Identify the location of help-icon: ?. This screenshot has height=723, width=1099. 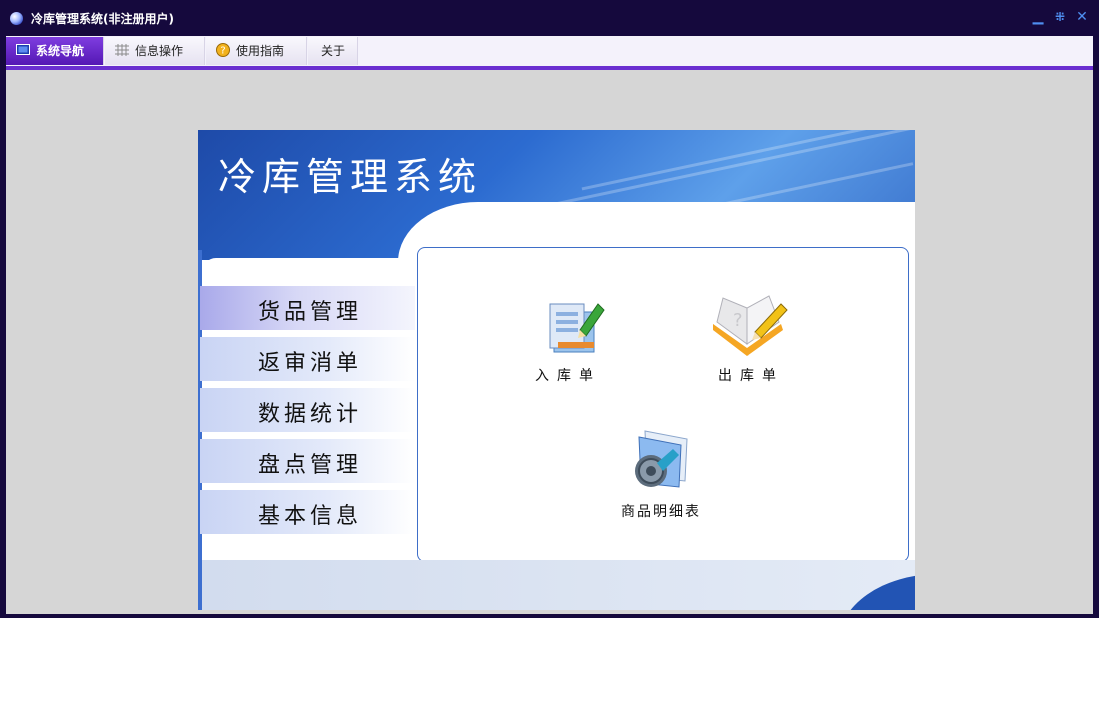
(223, 50).